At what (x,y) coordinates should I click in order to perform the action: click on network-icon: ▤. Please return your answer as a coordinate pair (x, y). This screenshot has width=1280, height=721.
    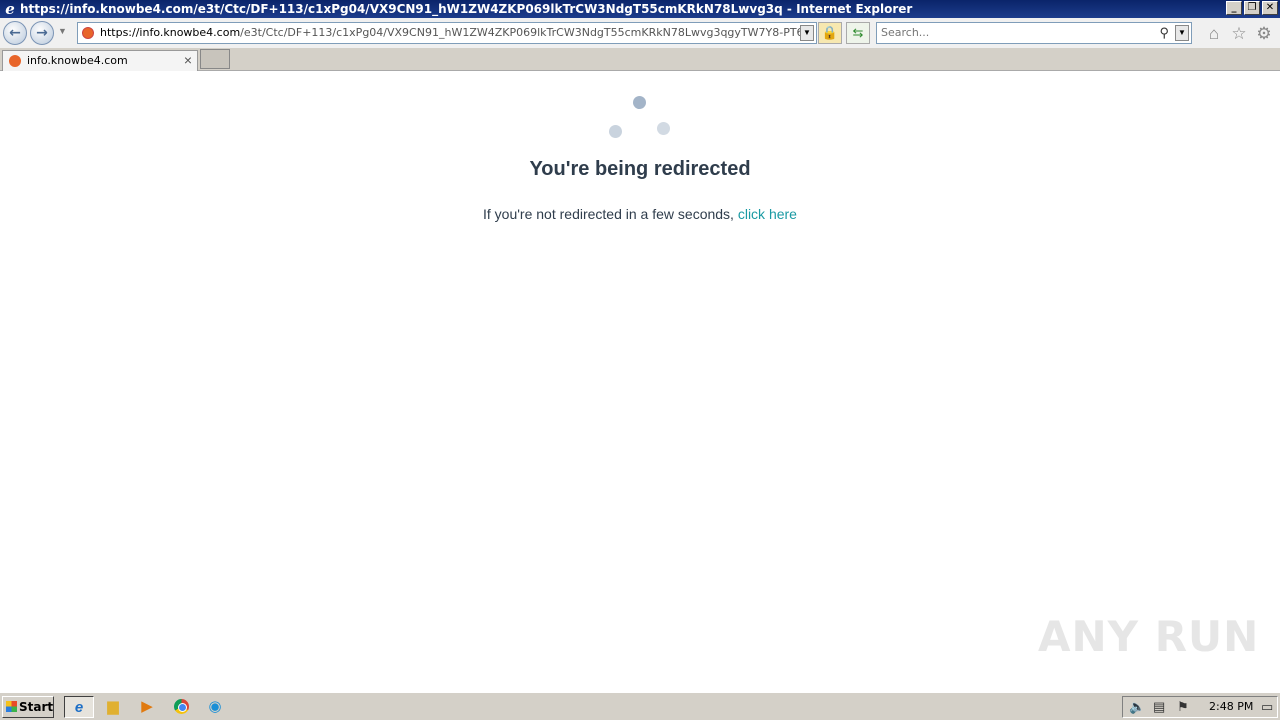
    Looking at the image, I should click on (1159, 707).